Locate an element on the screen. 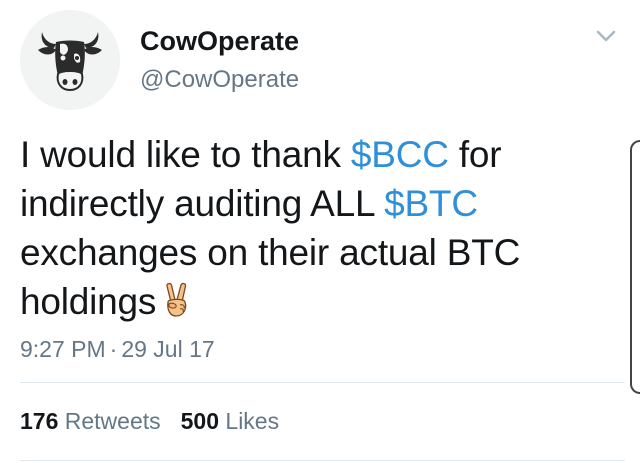 This screenshot has width=640, height=463. display-name: CowOperate is located at coordinates (219, 41).